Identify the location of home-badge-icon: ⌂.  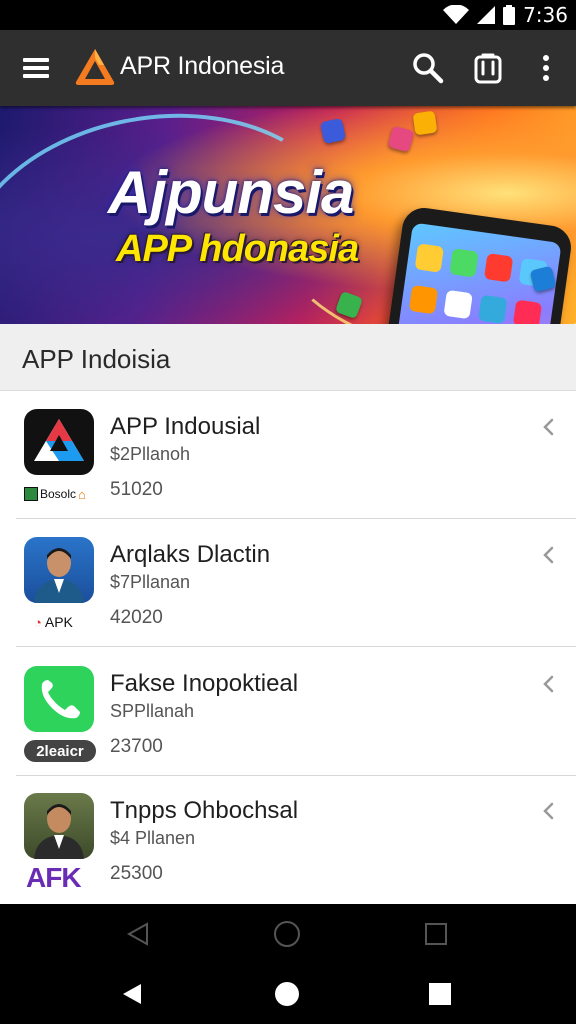
(82, 494).